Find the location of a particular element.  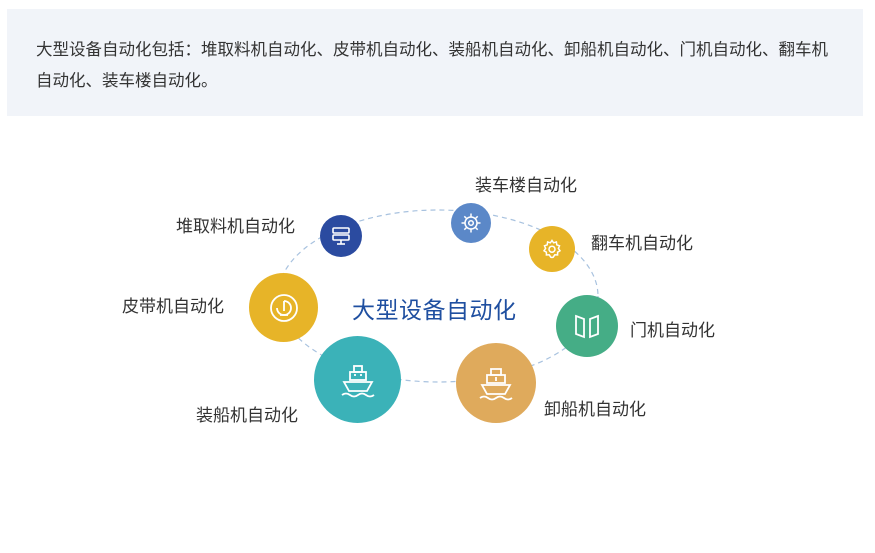

ship-unloader-label: 卸船机自动化 is located at coordinates (595, 410).